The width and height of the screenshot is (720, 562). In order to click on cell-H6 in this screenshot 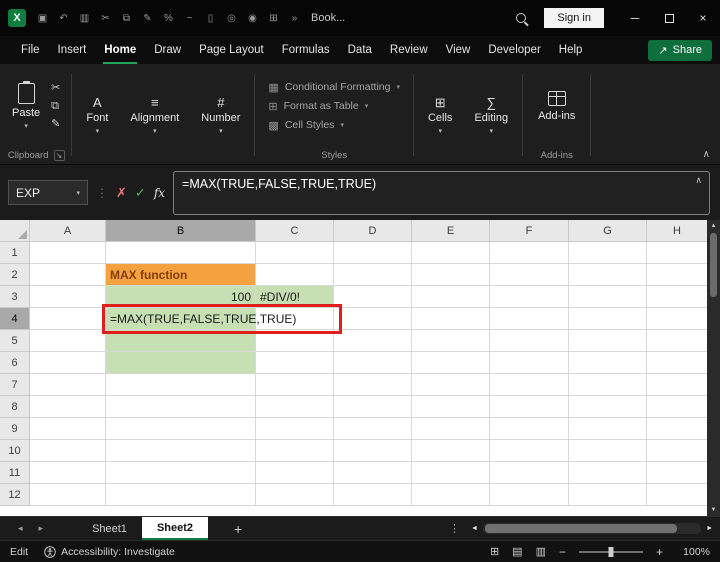, I will do `click(677, 363)`.